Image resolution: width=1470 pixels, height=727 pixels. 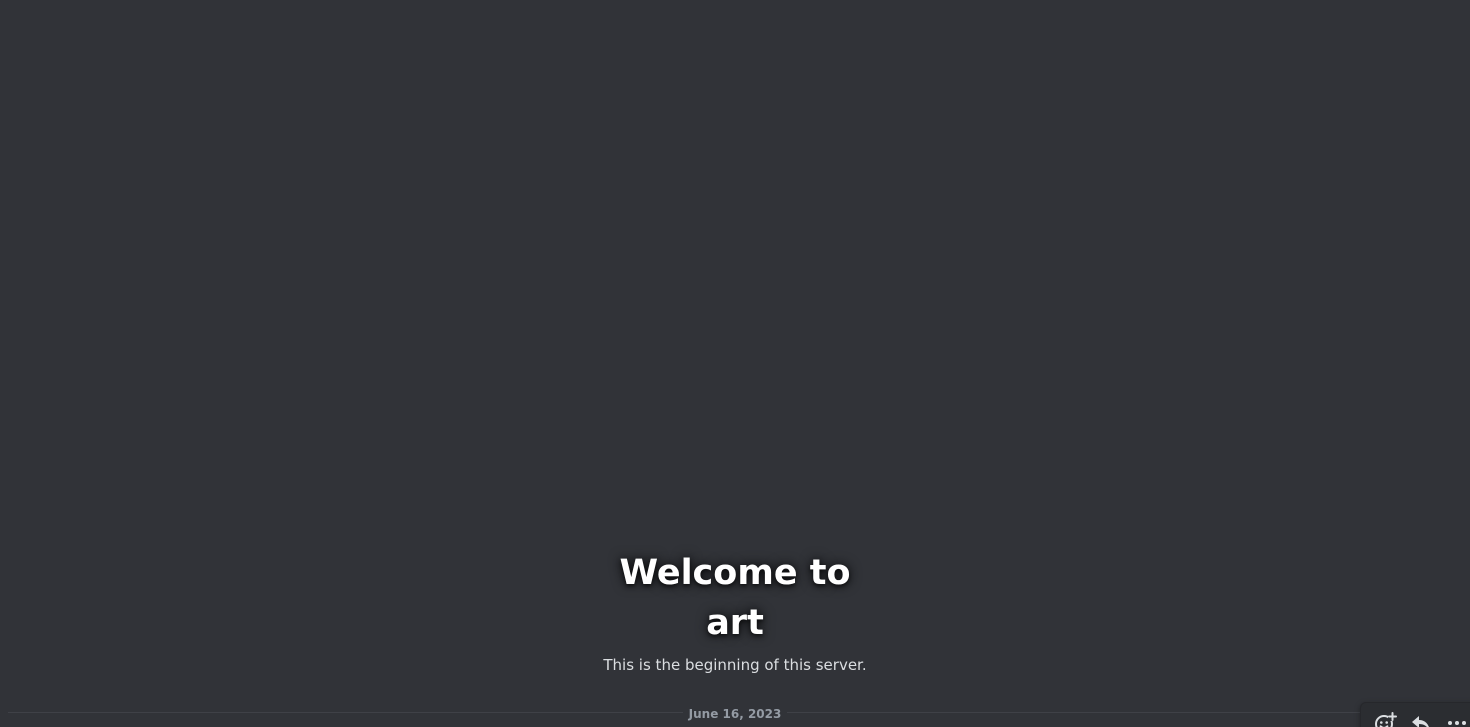 I want to click on welcome-subtitle: This is the beginning of this server., so click(x=735, y=665).